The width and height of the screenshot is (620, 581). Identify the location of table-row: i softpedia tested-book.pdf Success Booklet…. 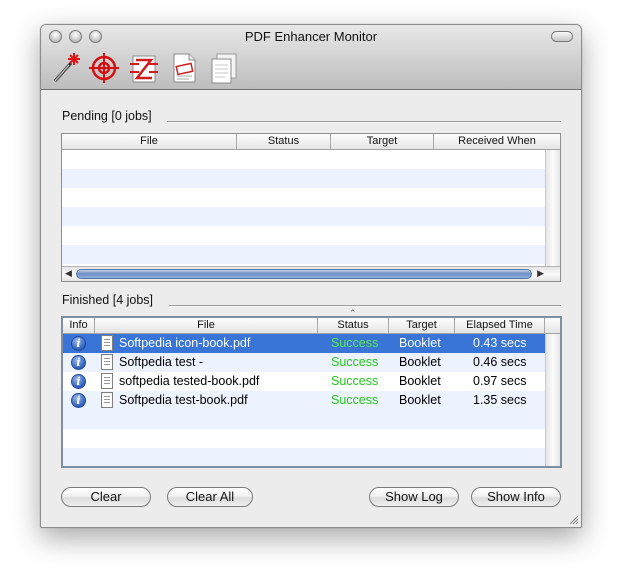
(304, 381).